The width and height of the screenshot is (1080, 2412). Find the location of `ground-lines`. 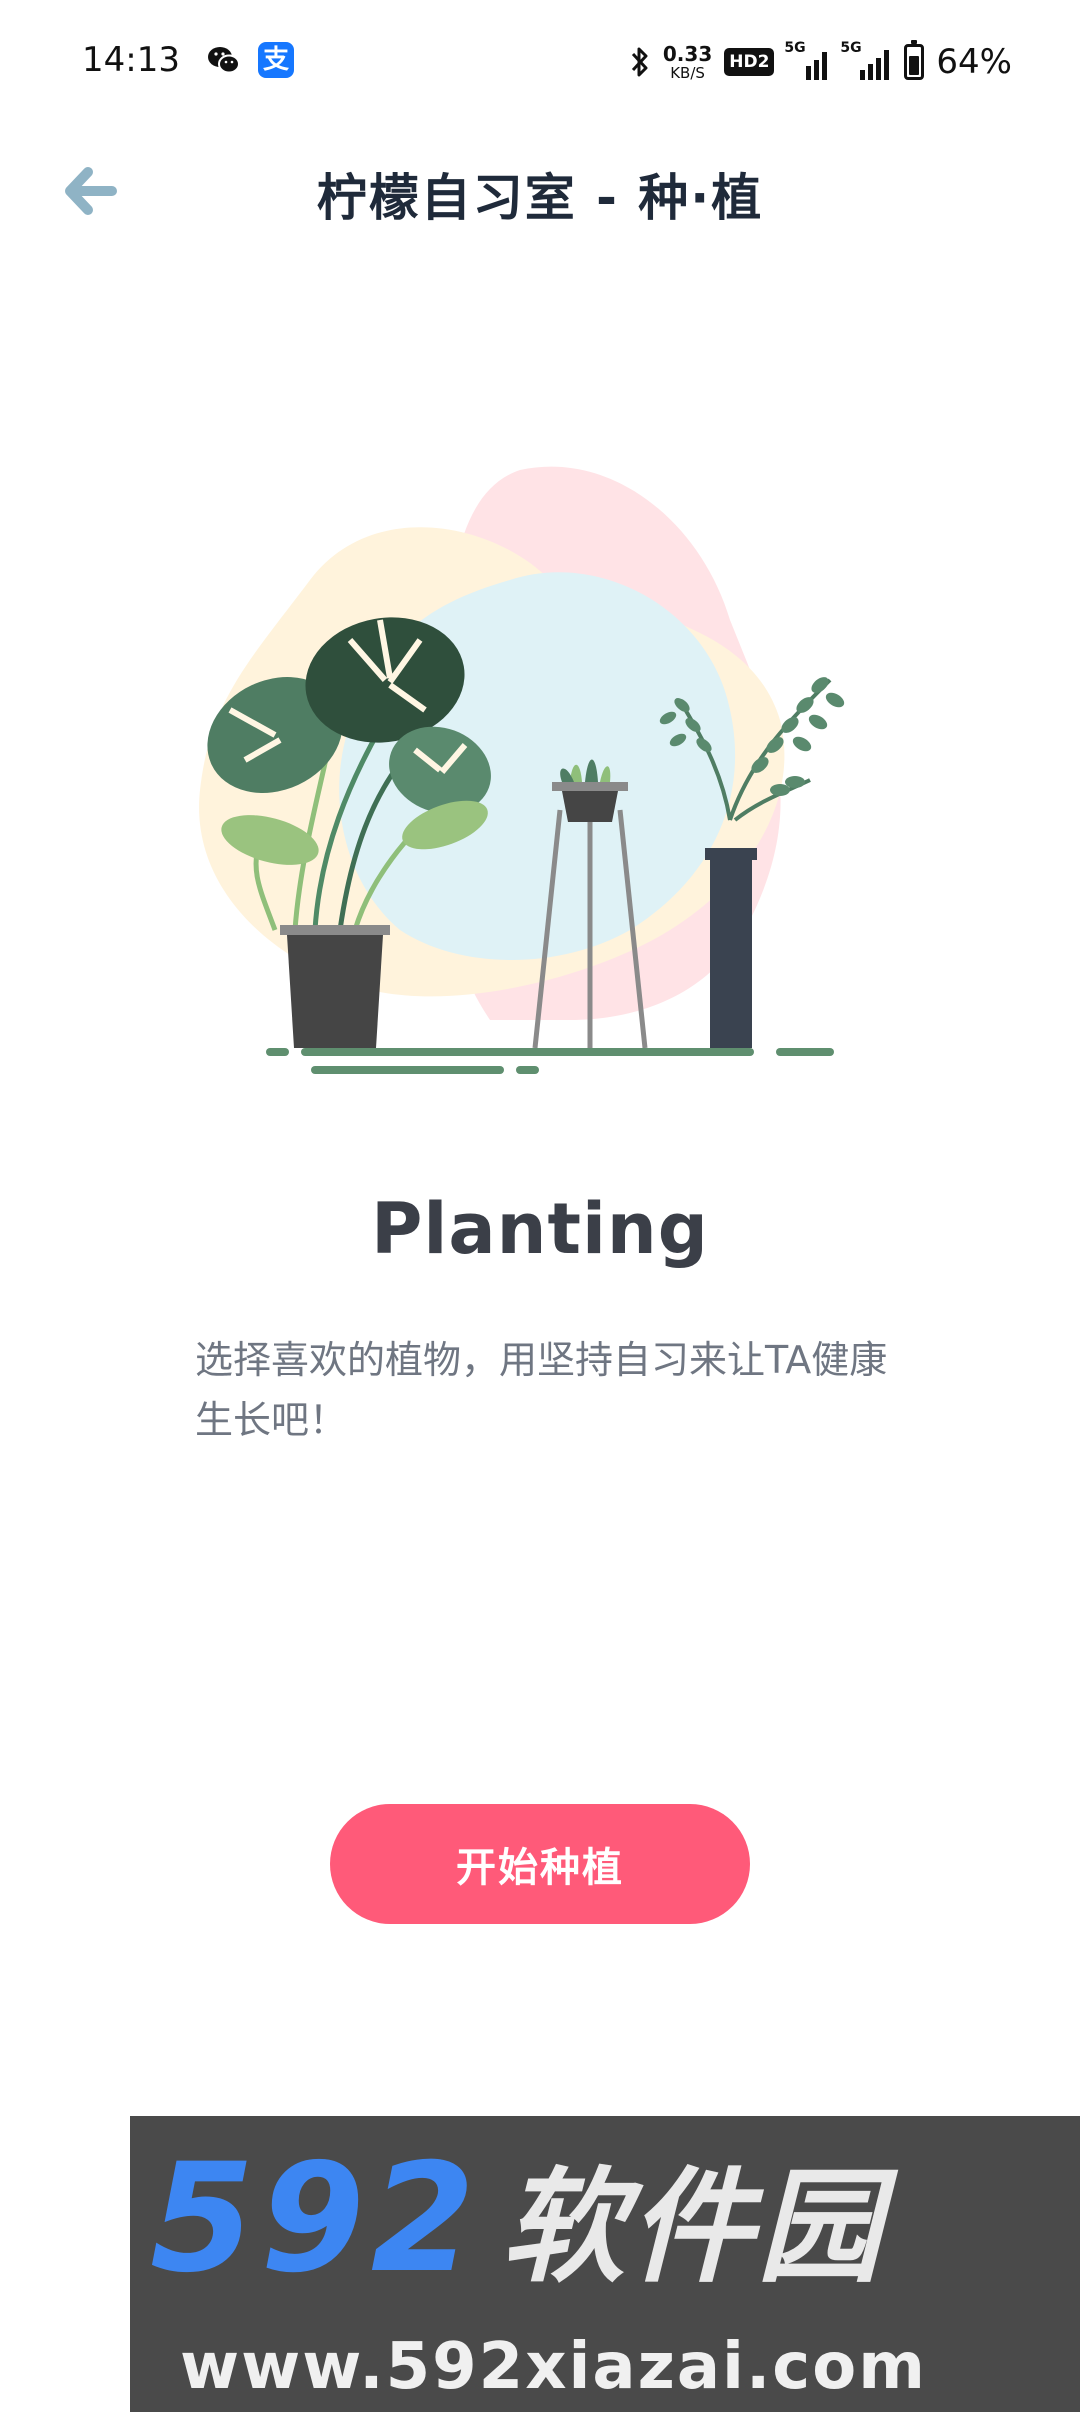

ground-lines is located at coordinates (550, 1061).